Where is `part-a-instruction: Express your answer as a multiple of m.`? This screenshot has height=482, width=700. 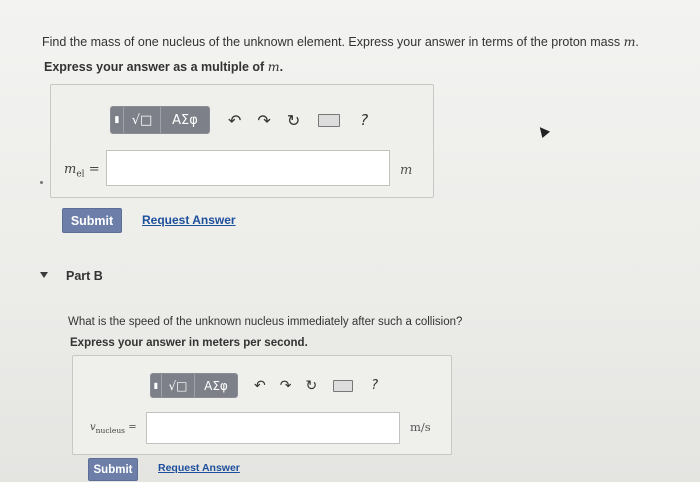 part-a-instruction: Express your answer as a multiple of m. is located at coordinates (164, 66).